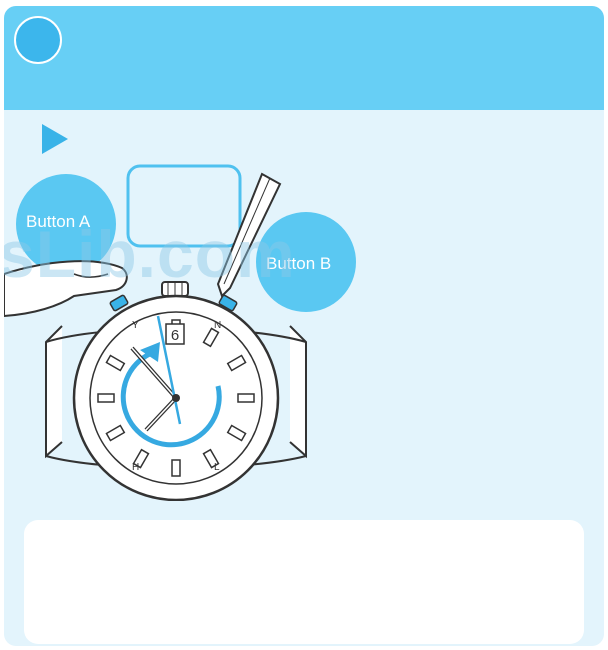  Describe the element at coordinates (217, 467) in the screenshot. I see `compass-east: L` at that location.